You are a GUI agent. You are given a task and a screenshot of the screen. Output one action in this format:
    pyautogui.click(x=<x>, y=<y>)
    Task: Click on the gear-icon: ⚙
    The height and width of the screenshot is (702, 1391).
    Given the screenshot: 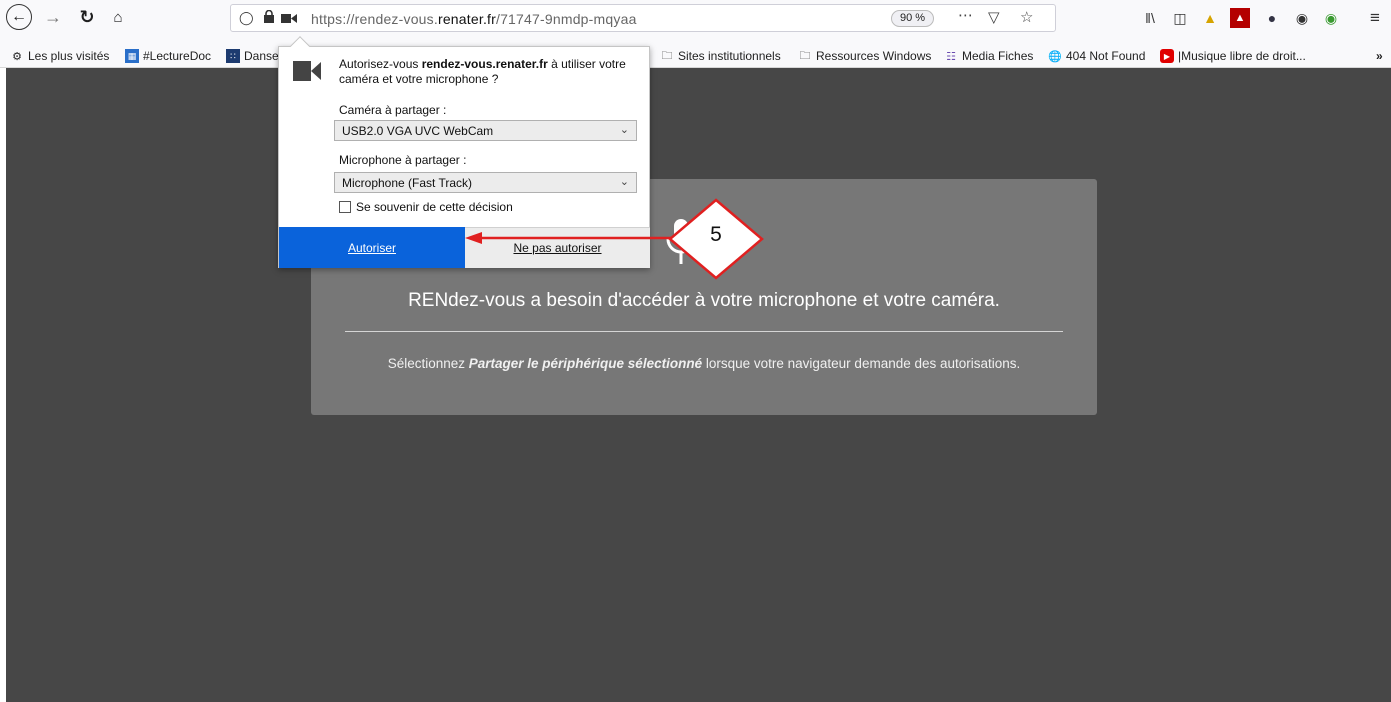 What is the action you would take?
    pyautogui.click(x=17, y=56)
    